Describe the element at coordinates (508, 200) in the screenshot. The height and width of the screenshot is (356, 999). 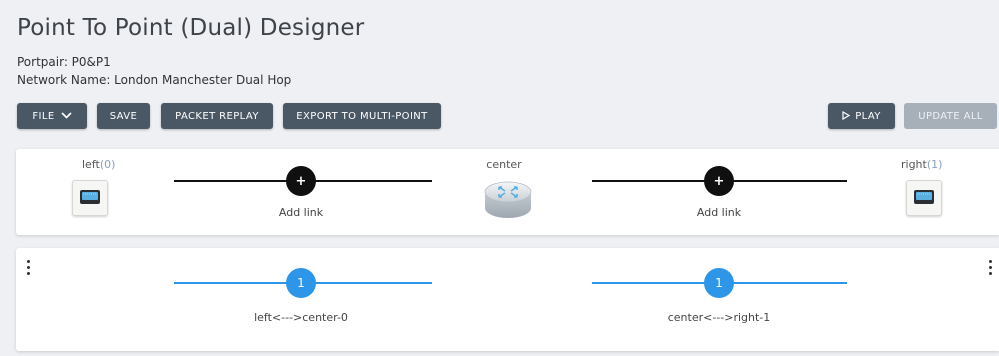
I see `router-icon` at that location.